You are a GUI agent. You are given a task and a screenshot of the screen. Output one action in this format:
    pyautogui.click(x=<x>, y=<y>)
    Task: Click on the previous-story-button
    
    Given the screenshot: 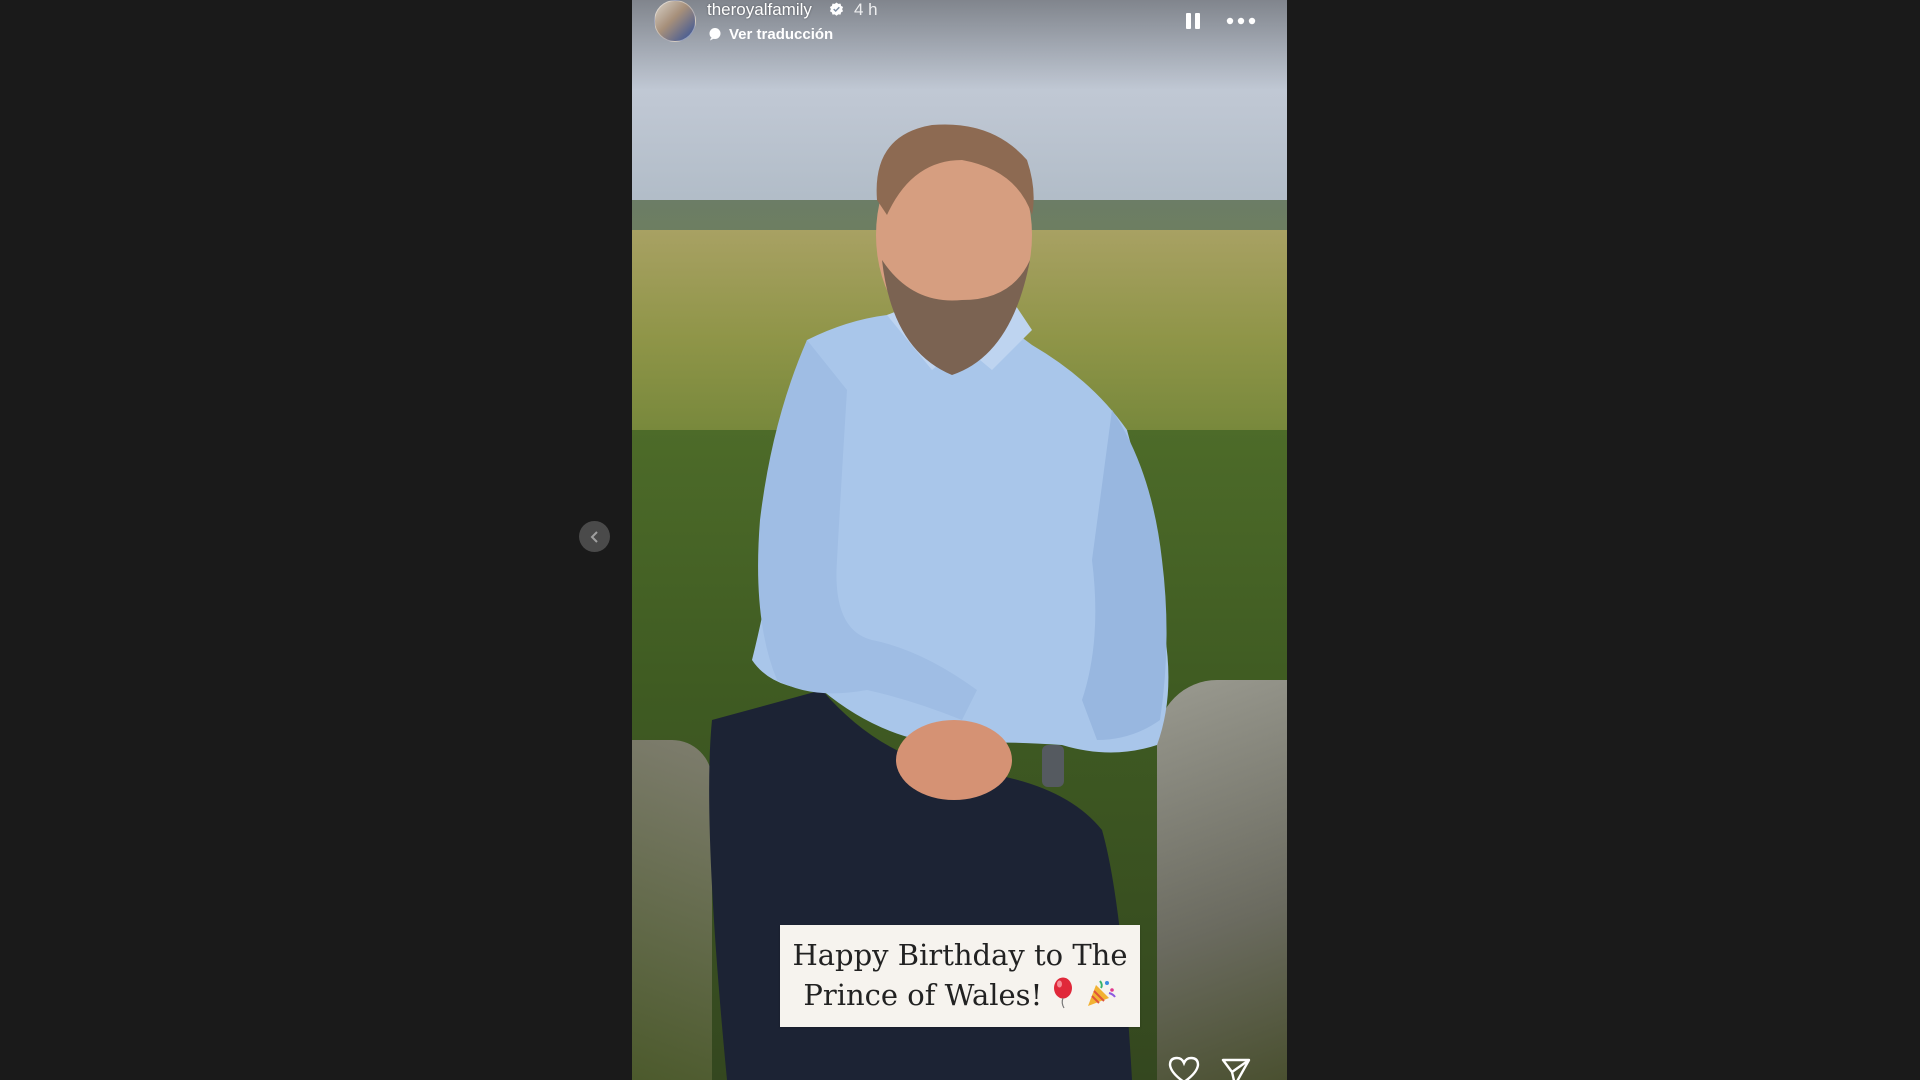 What is the action you would take?
    pyautogui.click(x=594, y=536)
    